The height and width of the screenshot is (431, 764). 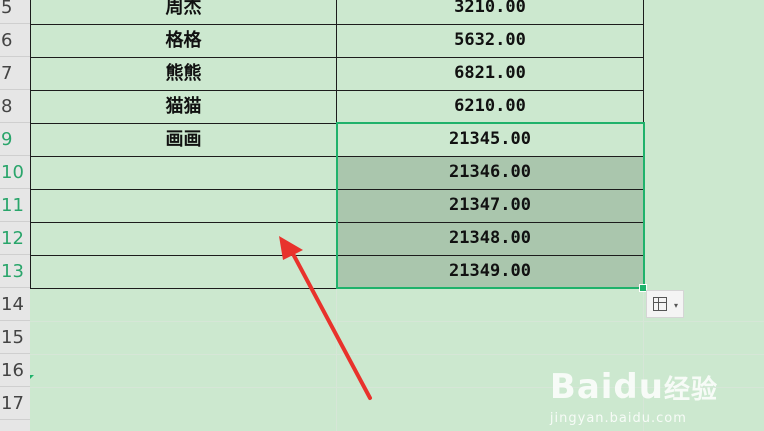 I want to click on watermark-url: jingyan.baidu.com, so click(x=618, y=418).